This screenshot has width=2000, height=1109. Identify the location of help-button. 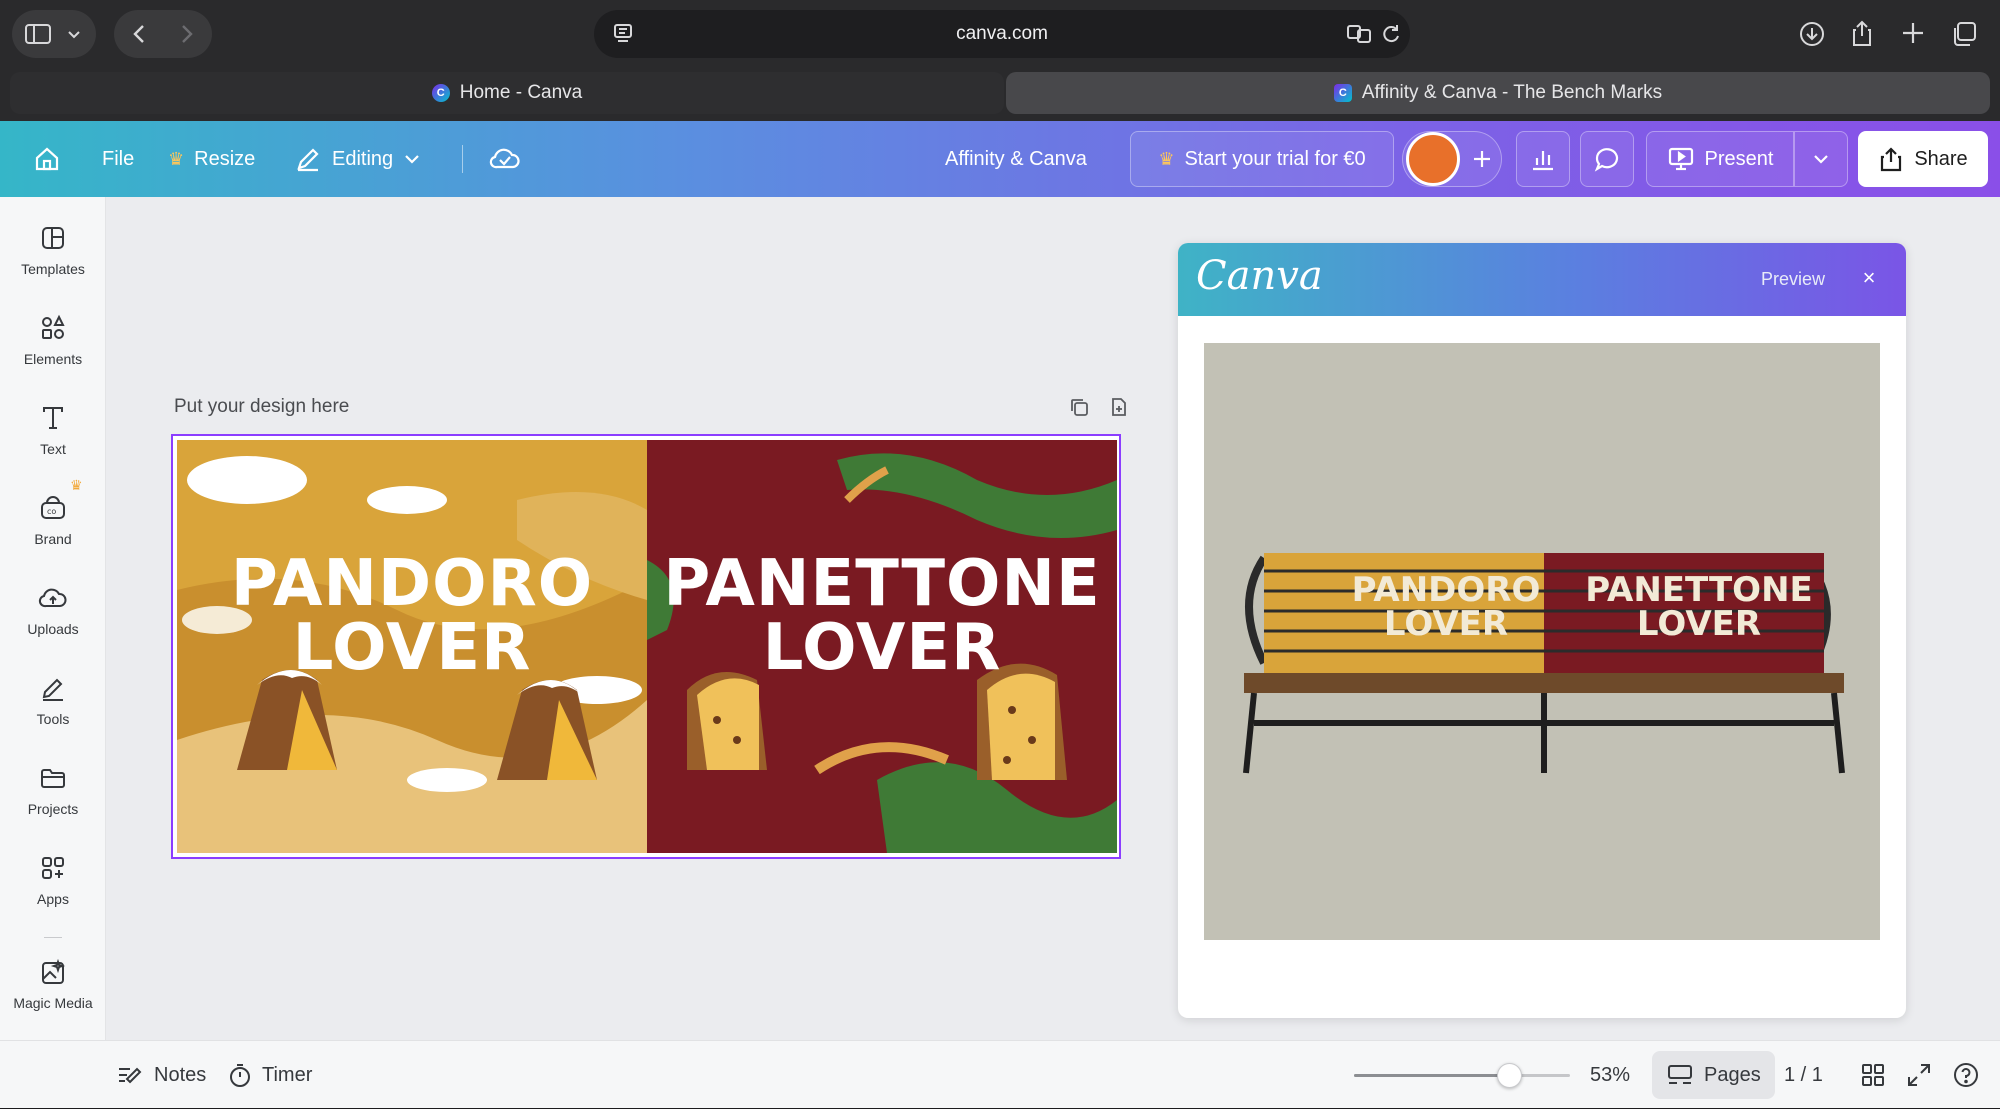
(1966, 1075).